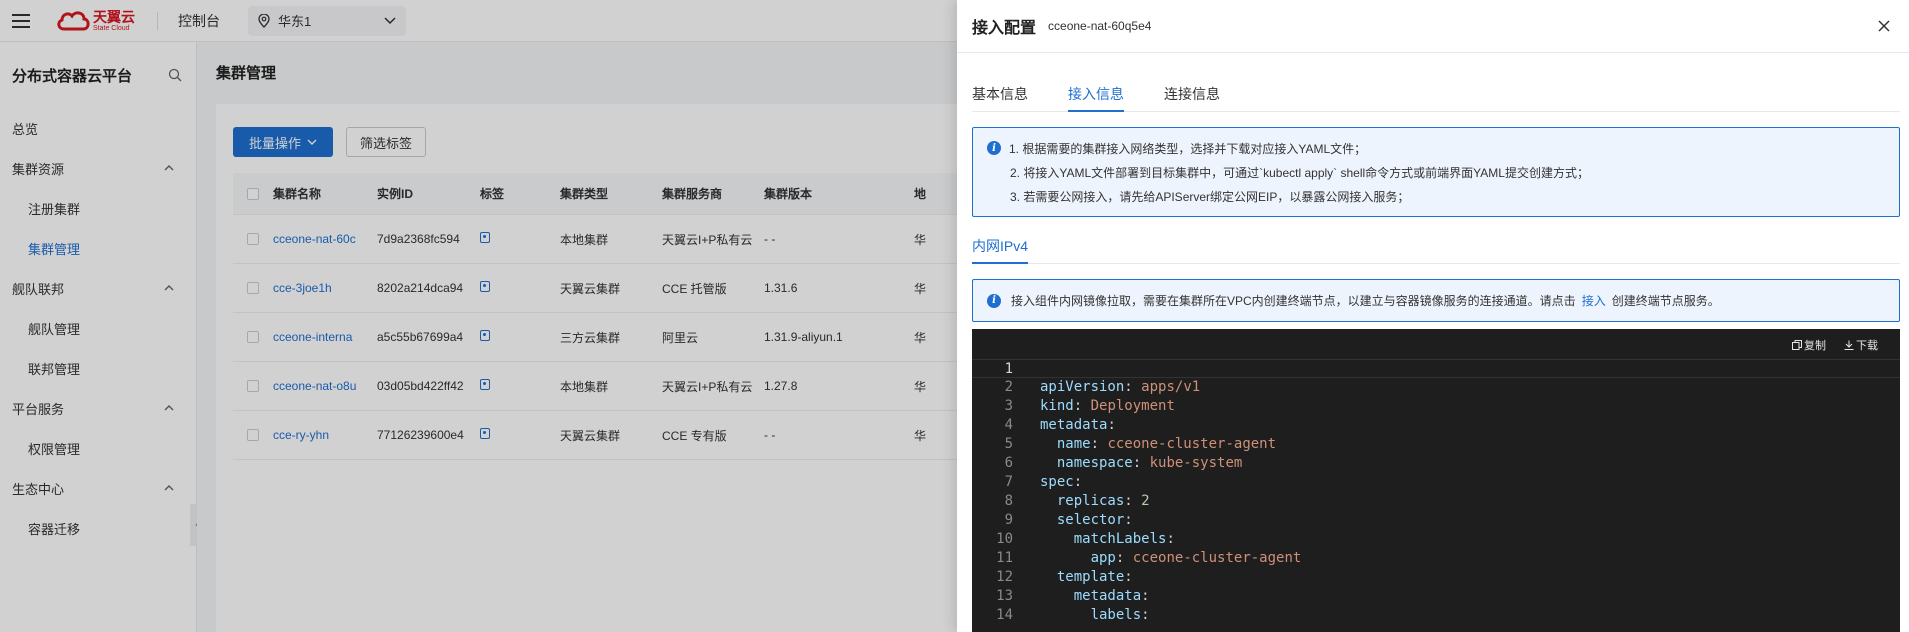  Describe the element at coordinates (1082, 387) in the screenshot. I see `yaml-key: apiVersion` at that location.